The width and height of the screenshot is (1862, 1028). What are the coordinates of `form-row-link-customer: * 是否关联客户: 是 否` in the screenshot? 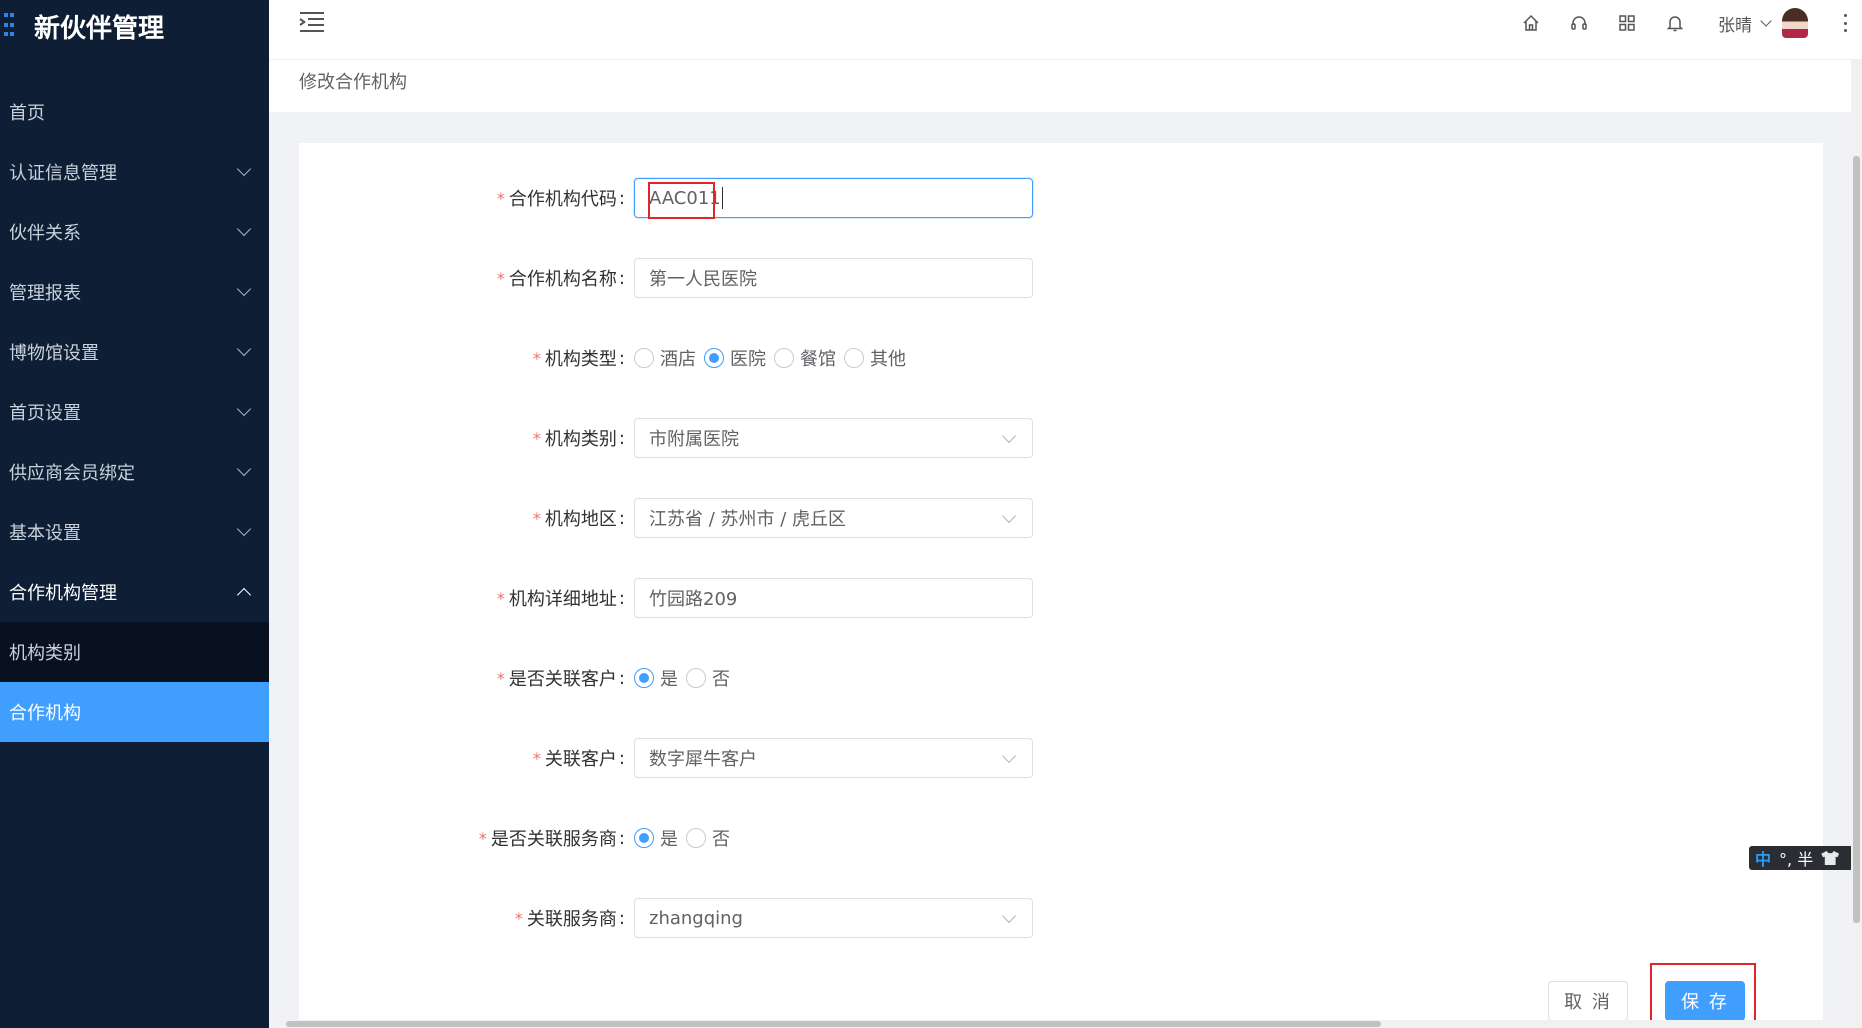 It's located at (1061, 678).